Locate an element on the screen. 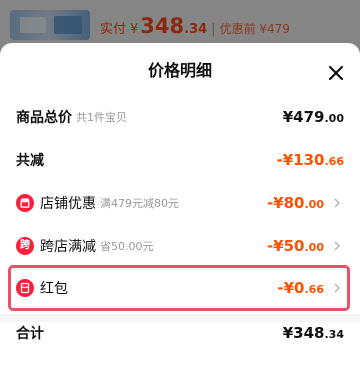 The image size is (360, 378). red-packet-icon is located at coordinates (25, 288).